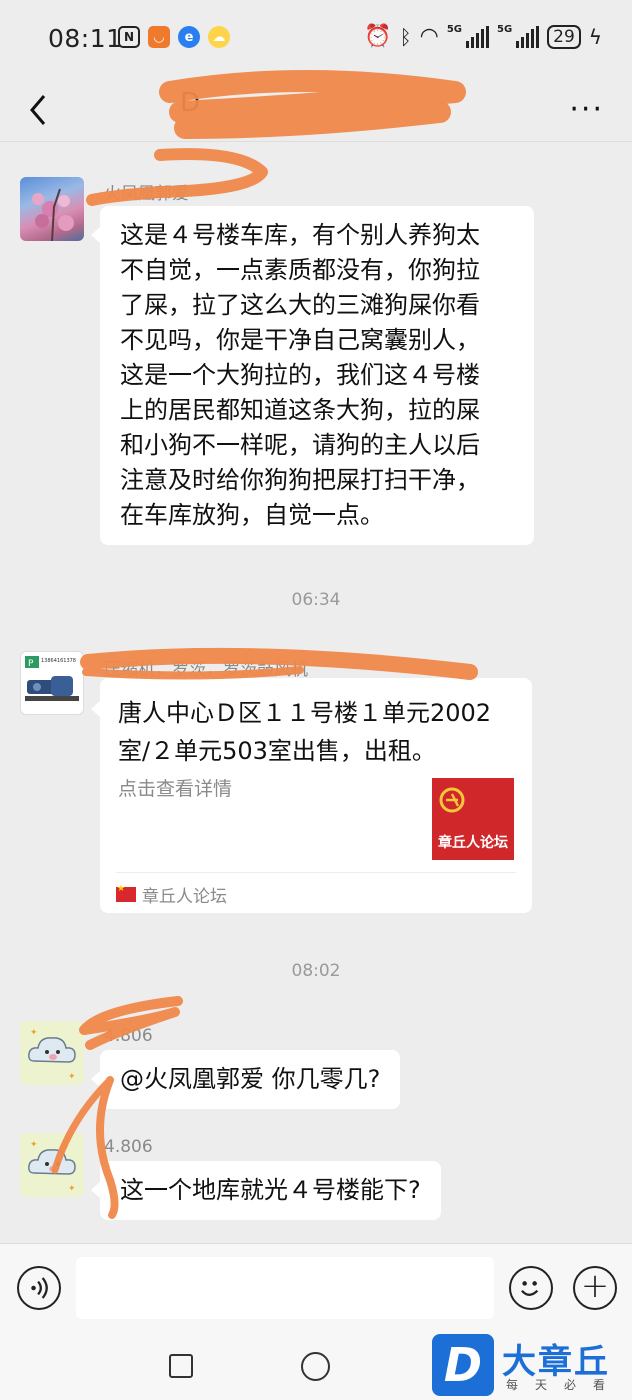 The height and width of the screenshot is (1400, 632). What do you see at coordinates (184, 897) in the screenshot?
I see `card-source-name: 章丘人论坛` at bounding box center [184, 897].